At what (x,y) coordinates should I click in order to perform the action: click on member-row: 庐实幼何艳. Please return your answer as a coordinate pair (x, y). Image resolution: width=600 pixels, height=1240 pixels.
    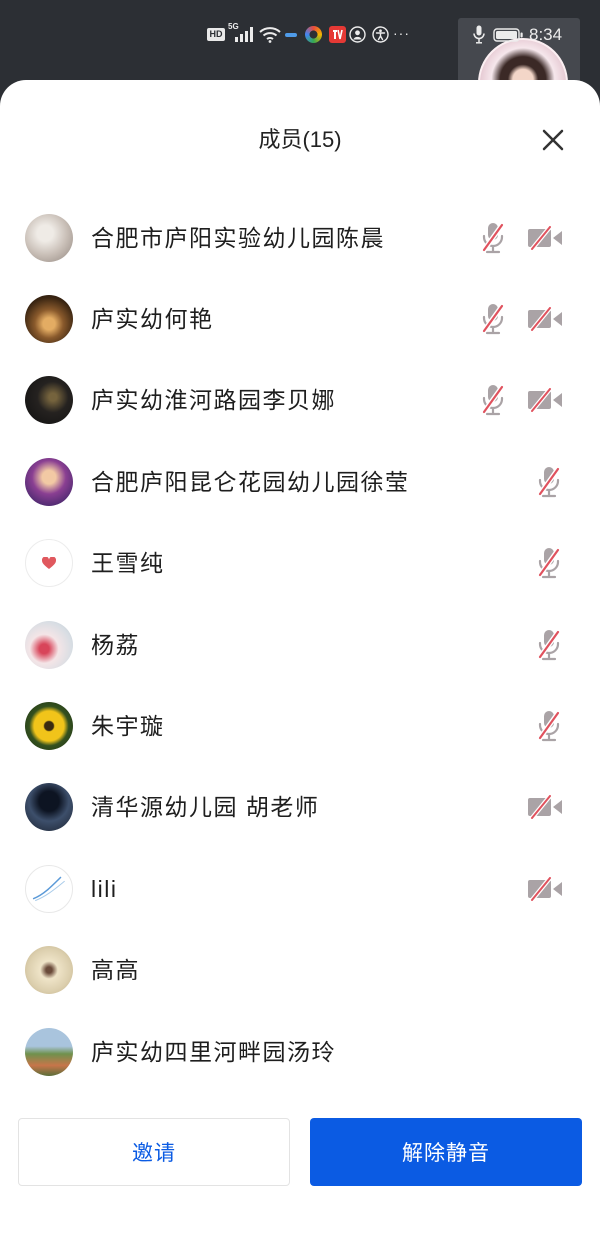
    Looking at the image, I should click on (300, 318).